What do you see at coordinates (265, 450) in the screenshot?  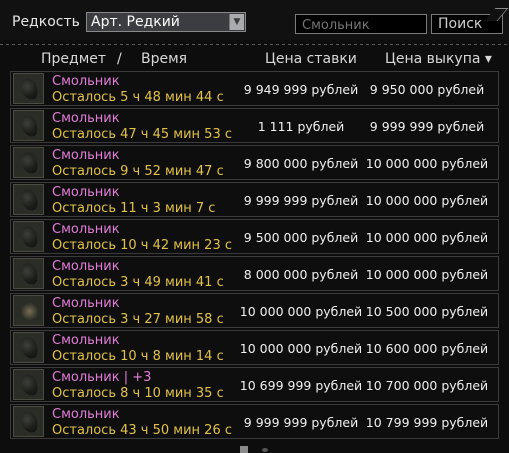 I see `page-dot-icon` at bounding box center [265, 450].